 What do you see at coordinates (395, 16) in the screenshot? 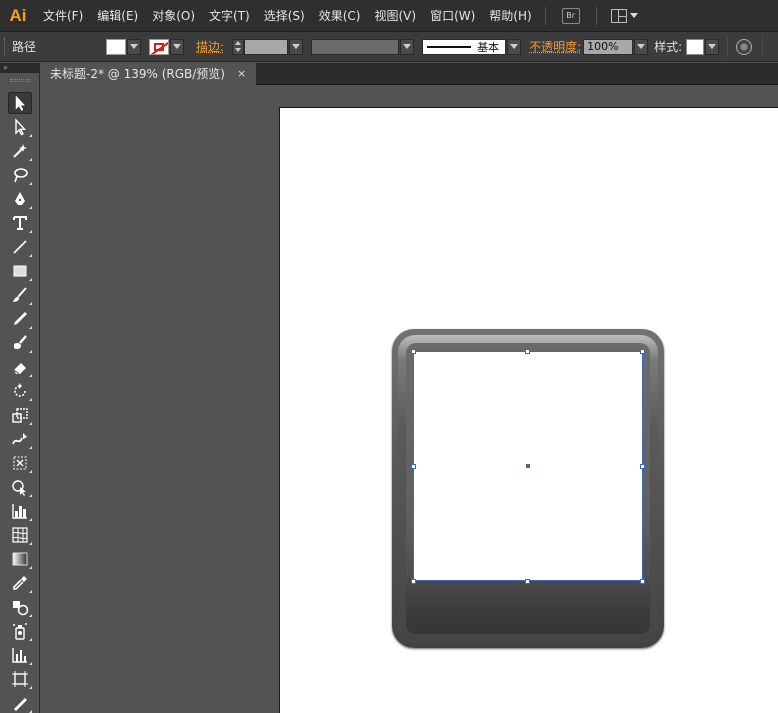
I see `menu-view: 视图(V)` at bounding box center [395, 16].